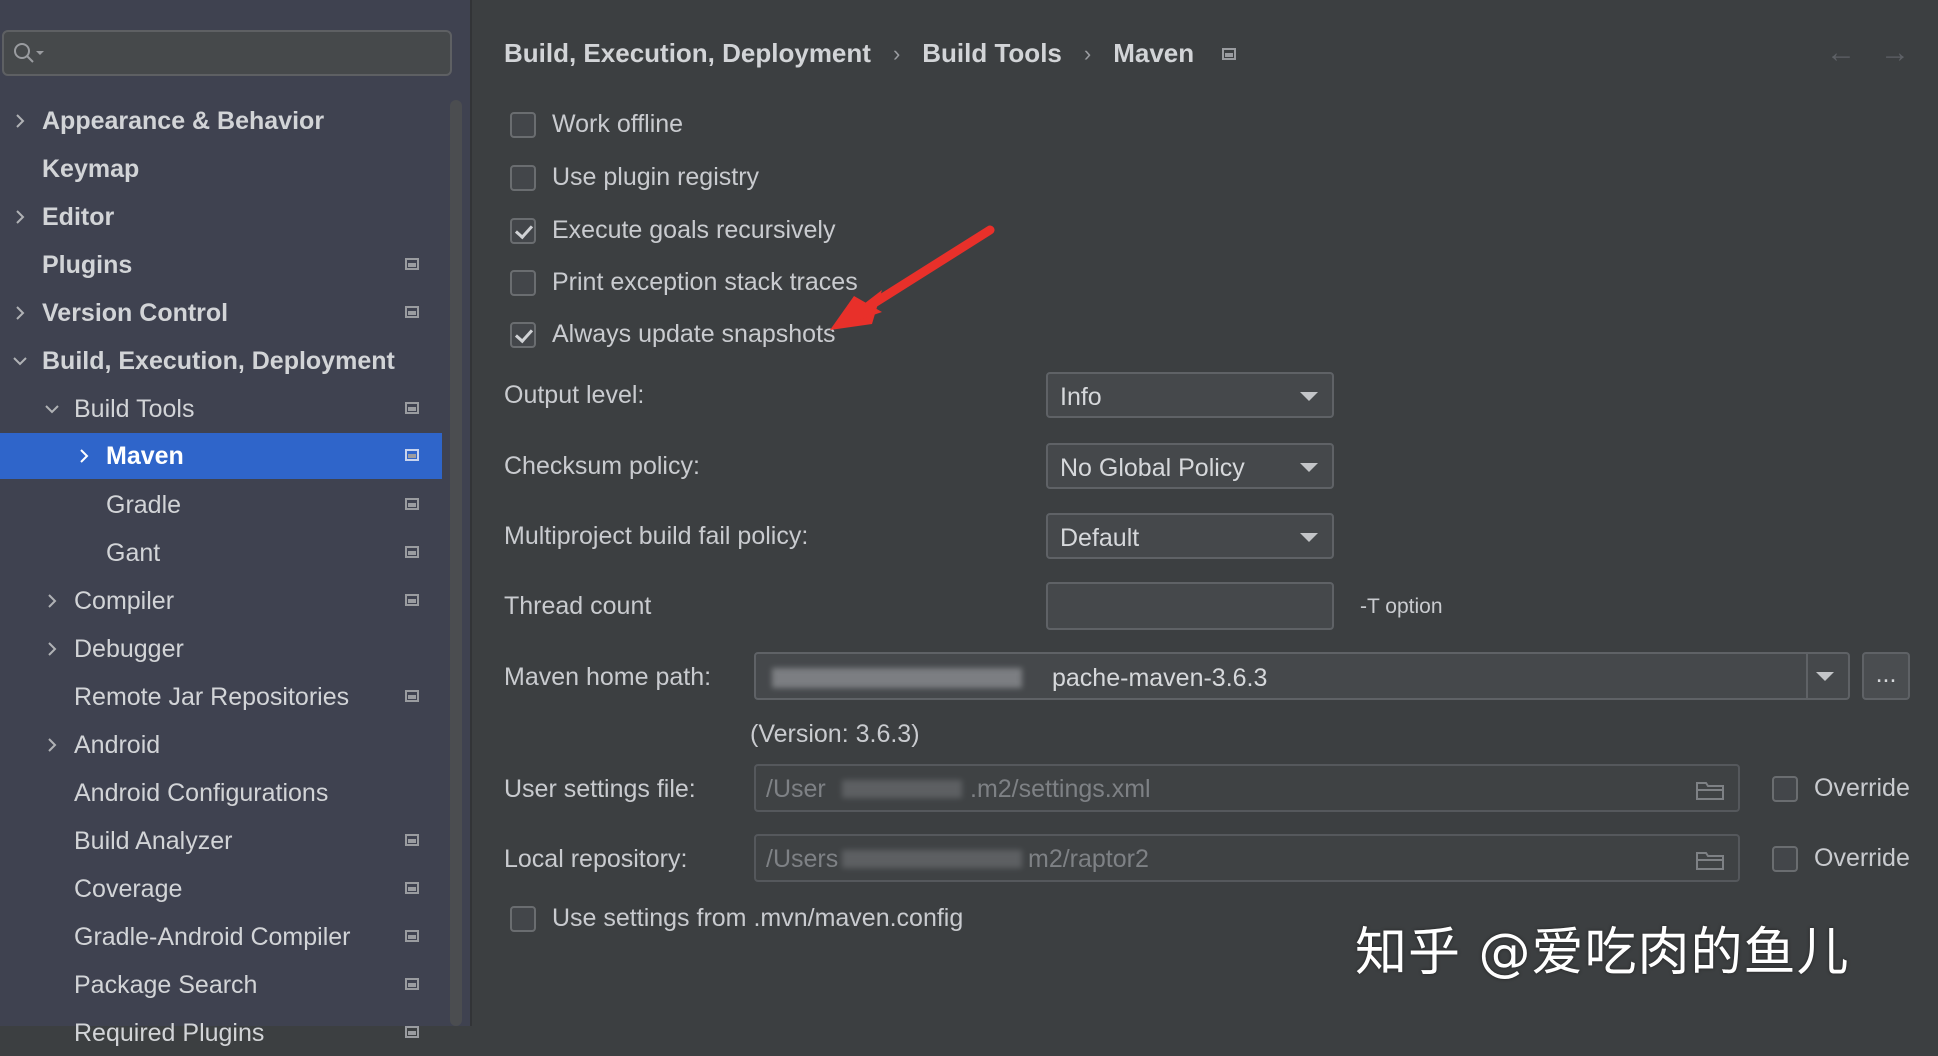  I want to click on checkbox-label: Override, so click(1862, 788).